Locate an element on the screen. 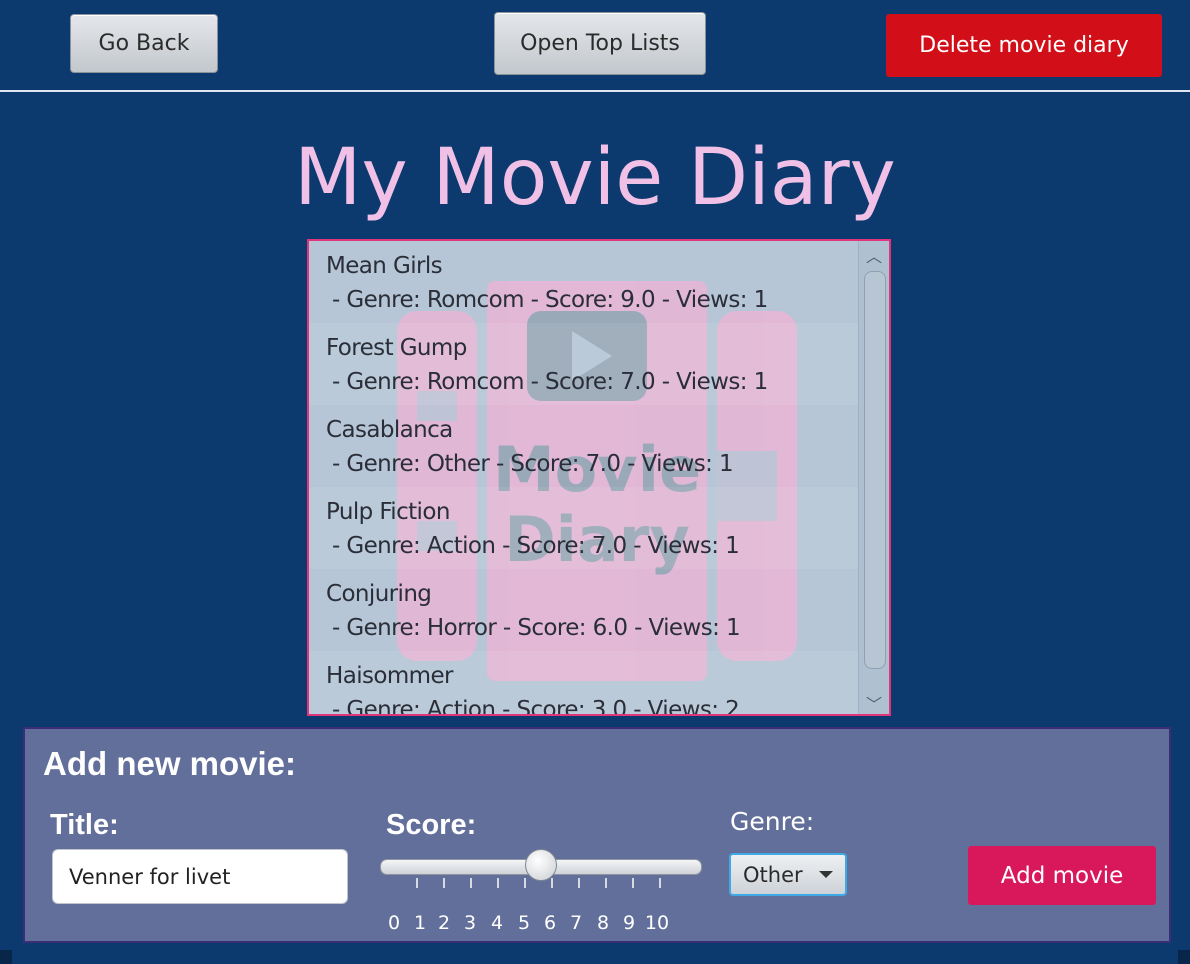 The width and height of the screenshot is (1190, 964). genre-dropdown: Other is located at coordinates (788, 874).